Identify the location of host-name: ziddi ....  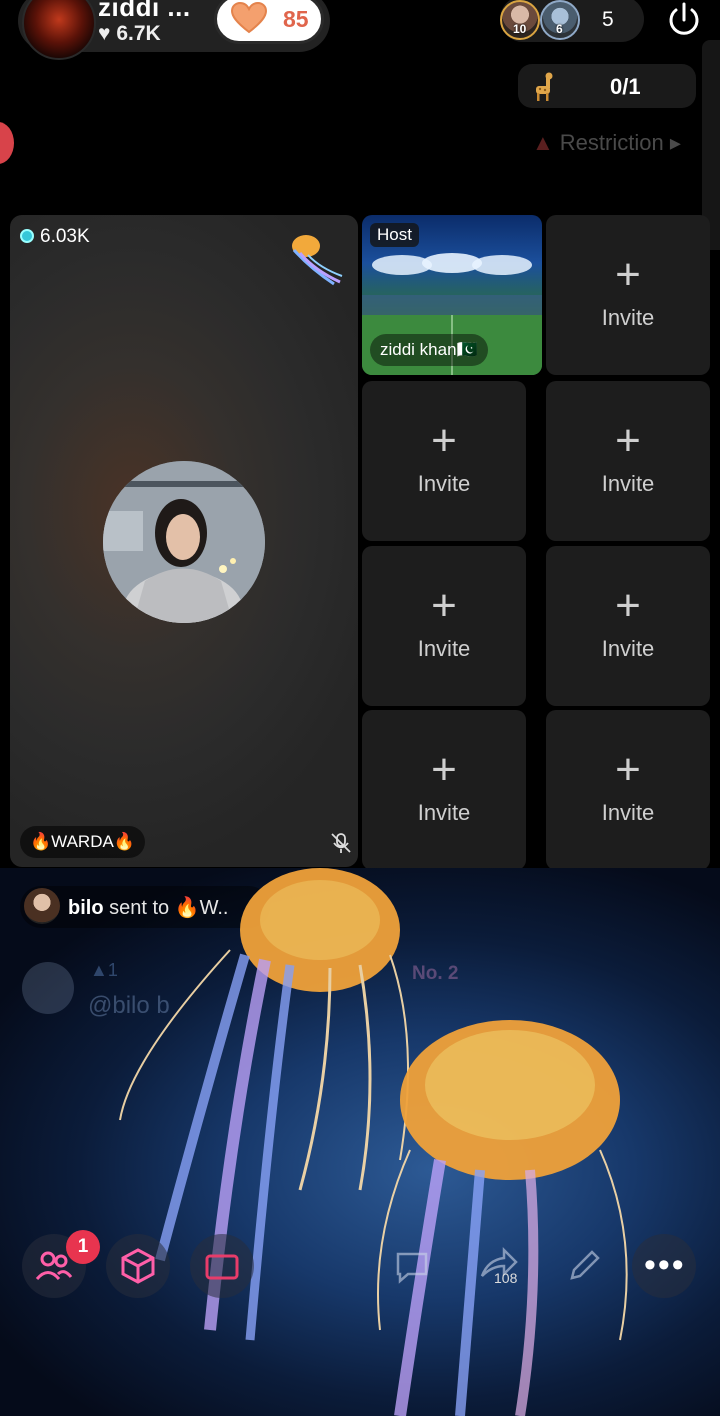
(144, 11).